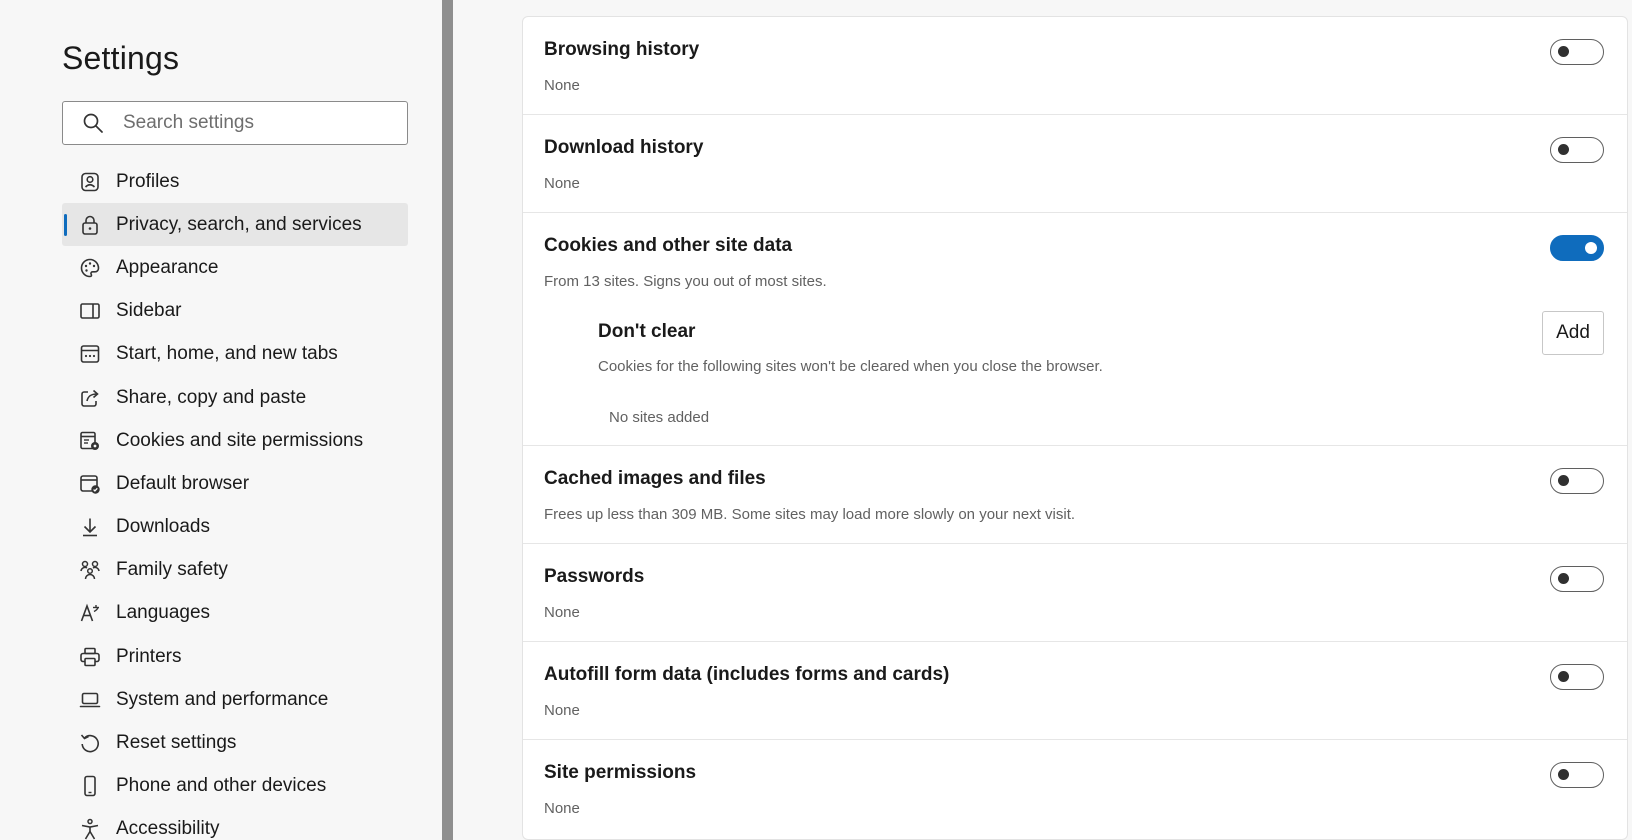 The image size is (1632, 840). What do you see at coordinates (90, 268) in the screenshot?
I see `palette-icon` at bounding box center [90, 268].